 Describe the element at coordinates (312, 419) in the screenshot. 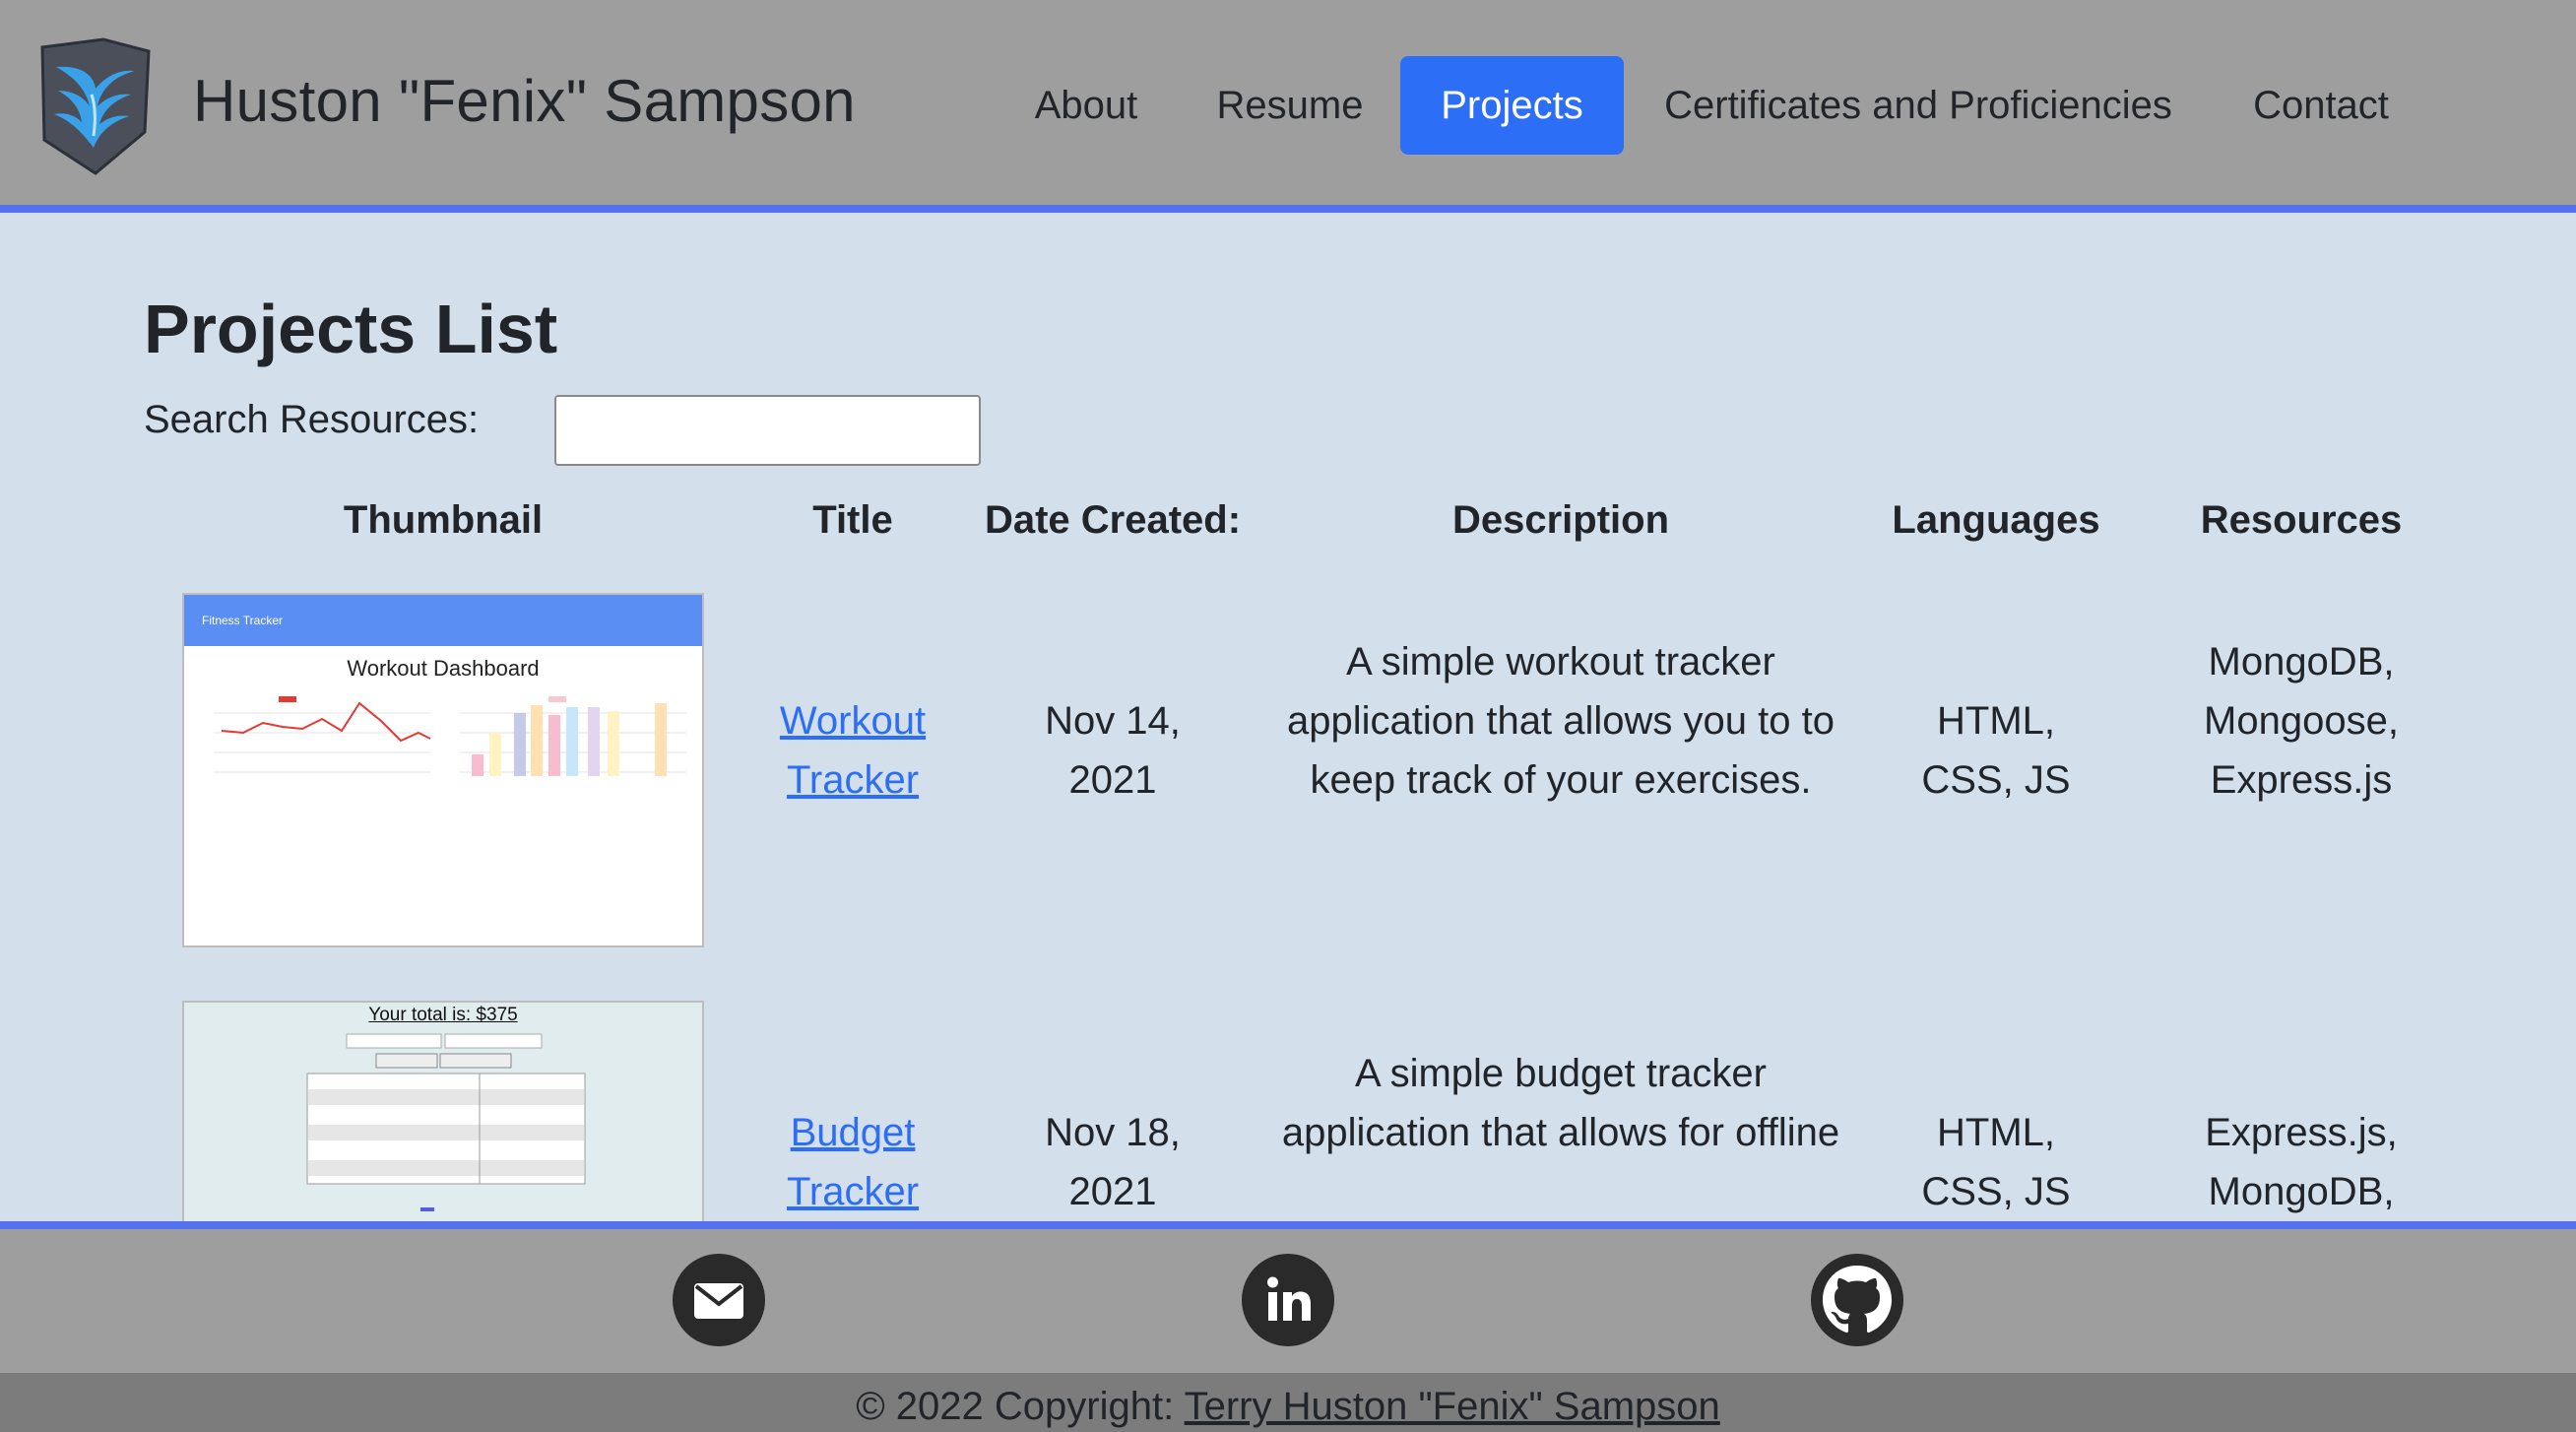

I see `search-label: Search Resources:` at that location.